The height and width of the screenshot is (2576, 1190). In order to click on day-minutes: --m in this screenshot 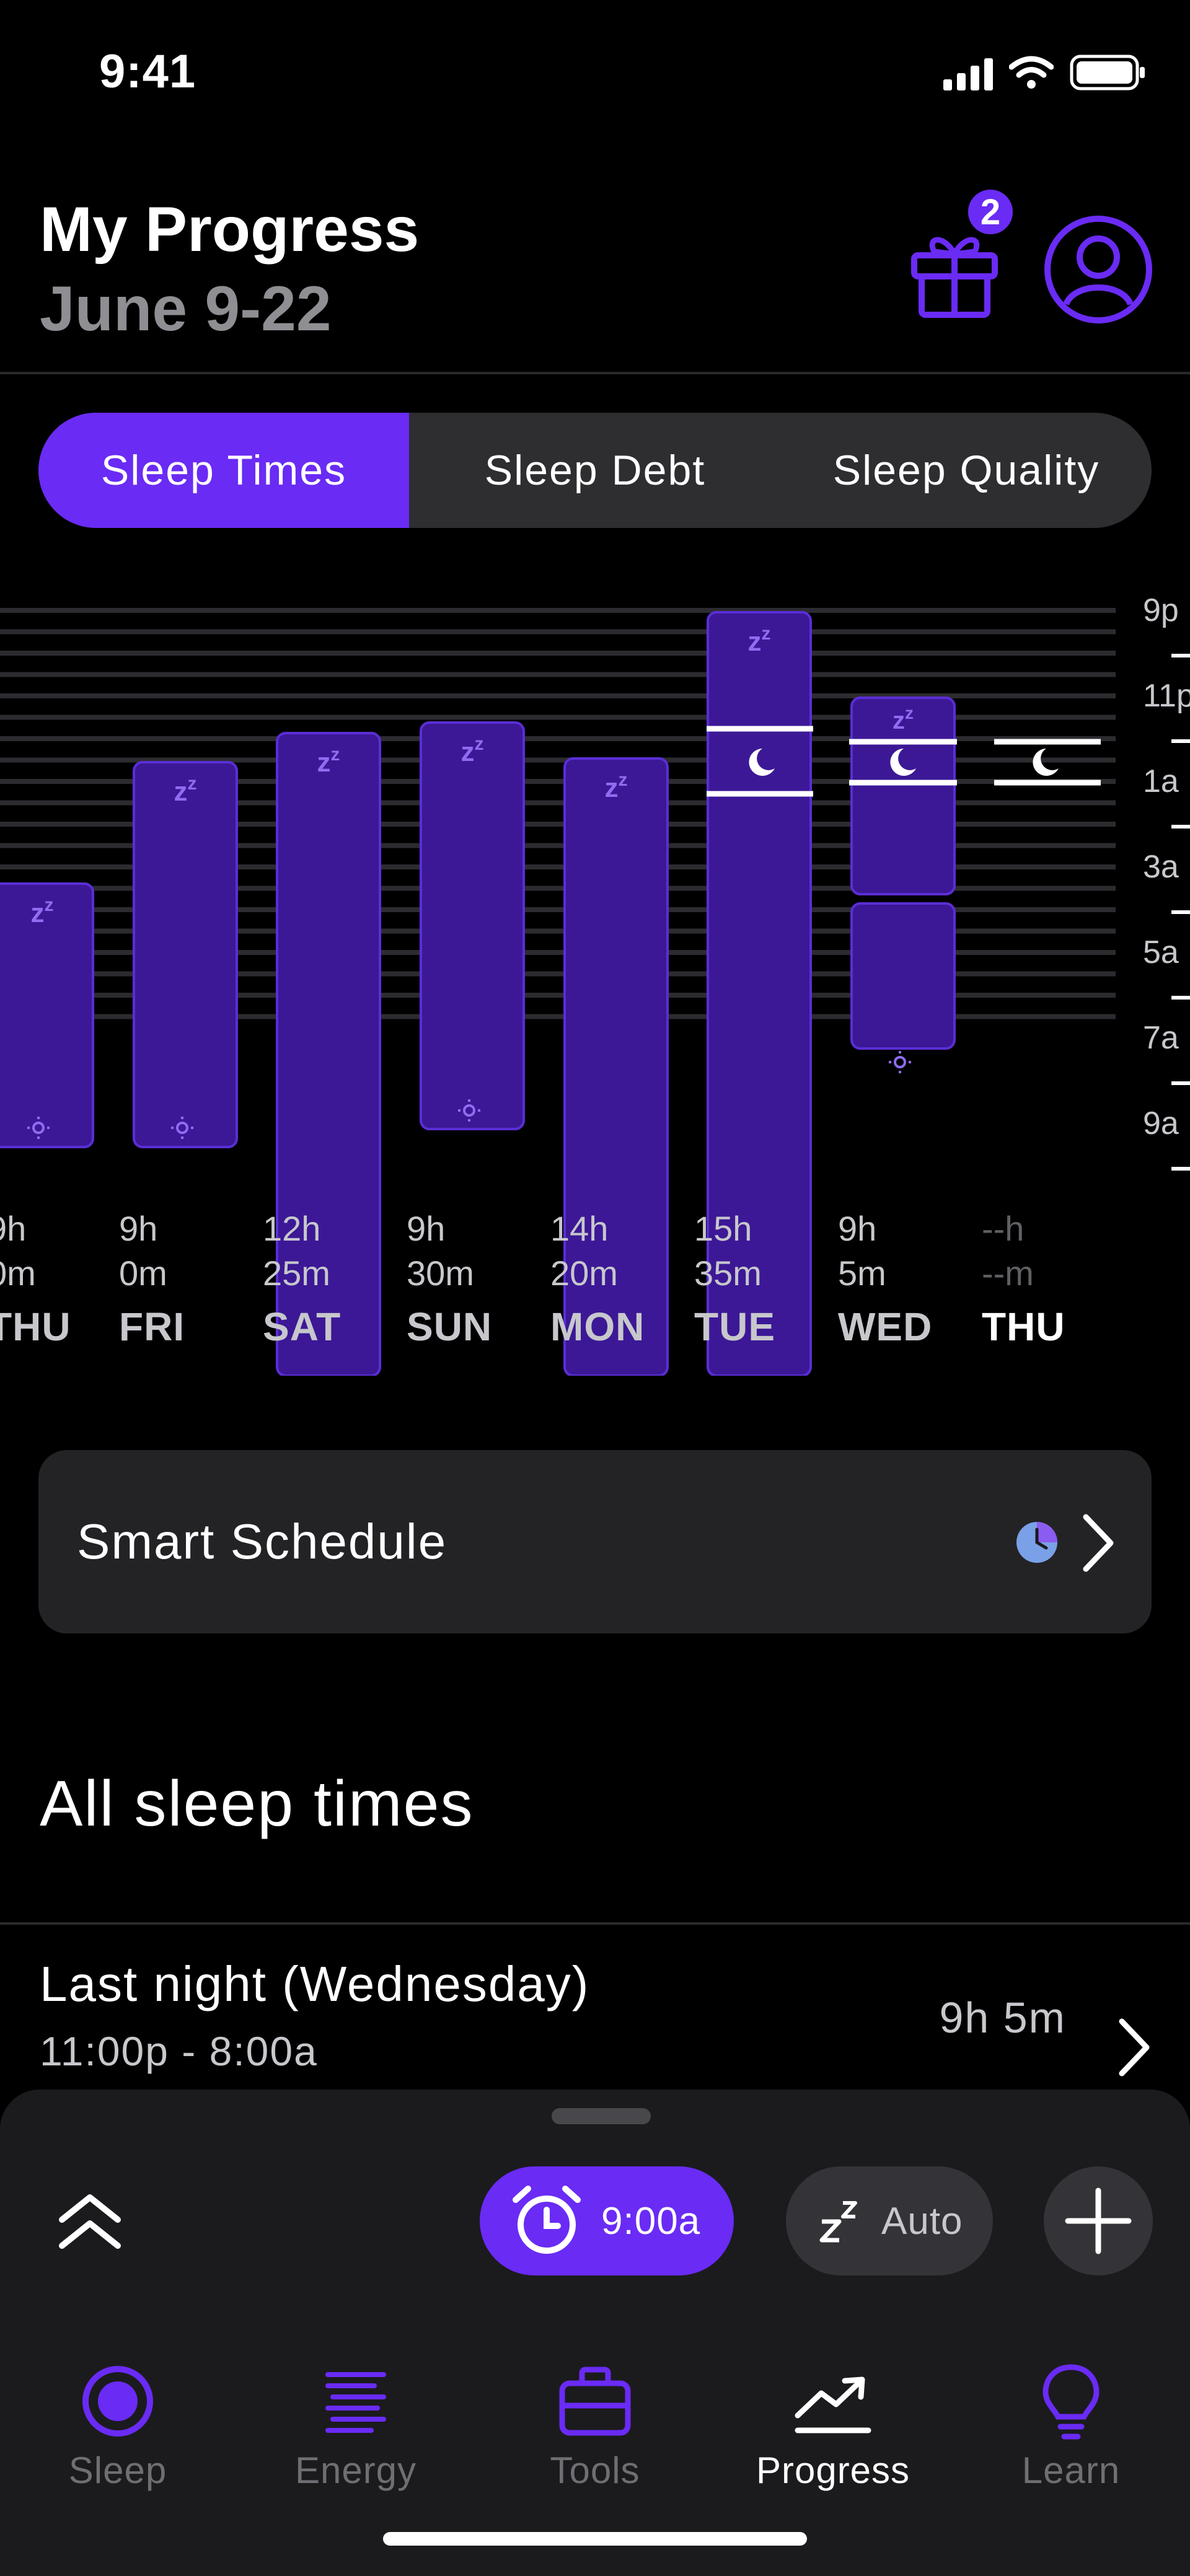, I will do `click(1008, 1273)`.